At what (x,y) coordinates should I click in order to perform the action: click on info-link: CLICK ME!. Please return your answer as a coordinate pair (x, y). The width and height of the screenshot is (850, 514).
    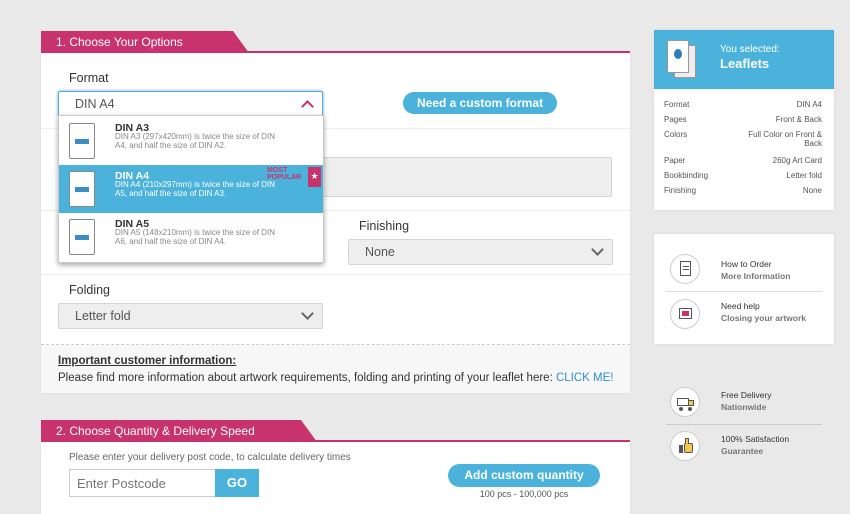
    Looking at the image, I should click on (585, 378).